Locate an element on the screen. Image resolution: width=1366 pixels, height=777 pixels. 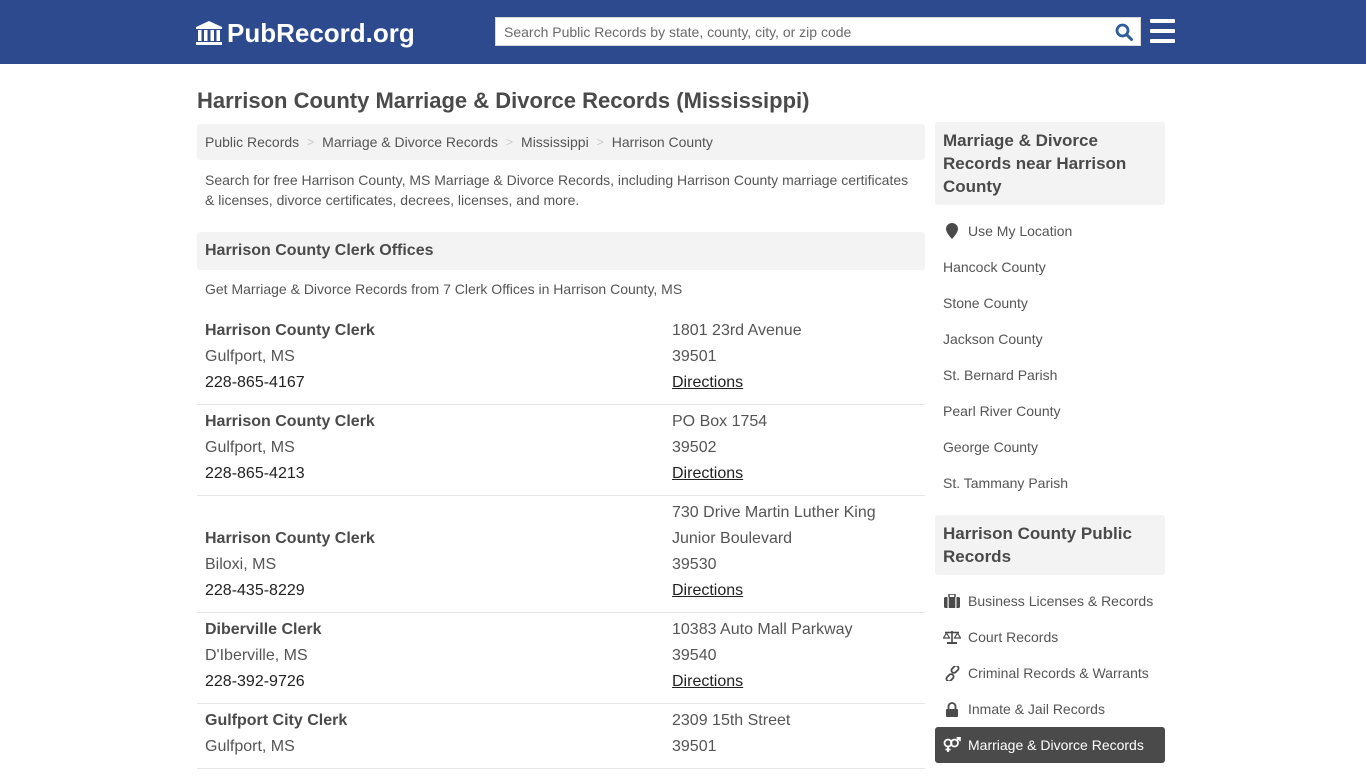
courthouse-icon is located at coordinates (209, 33).